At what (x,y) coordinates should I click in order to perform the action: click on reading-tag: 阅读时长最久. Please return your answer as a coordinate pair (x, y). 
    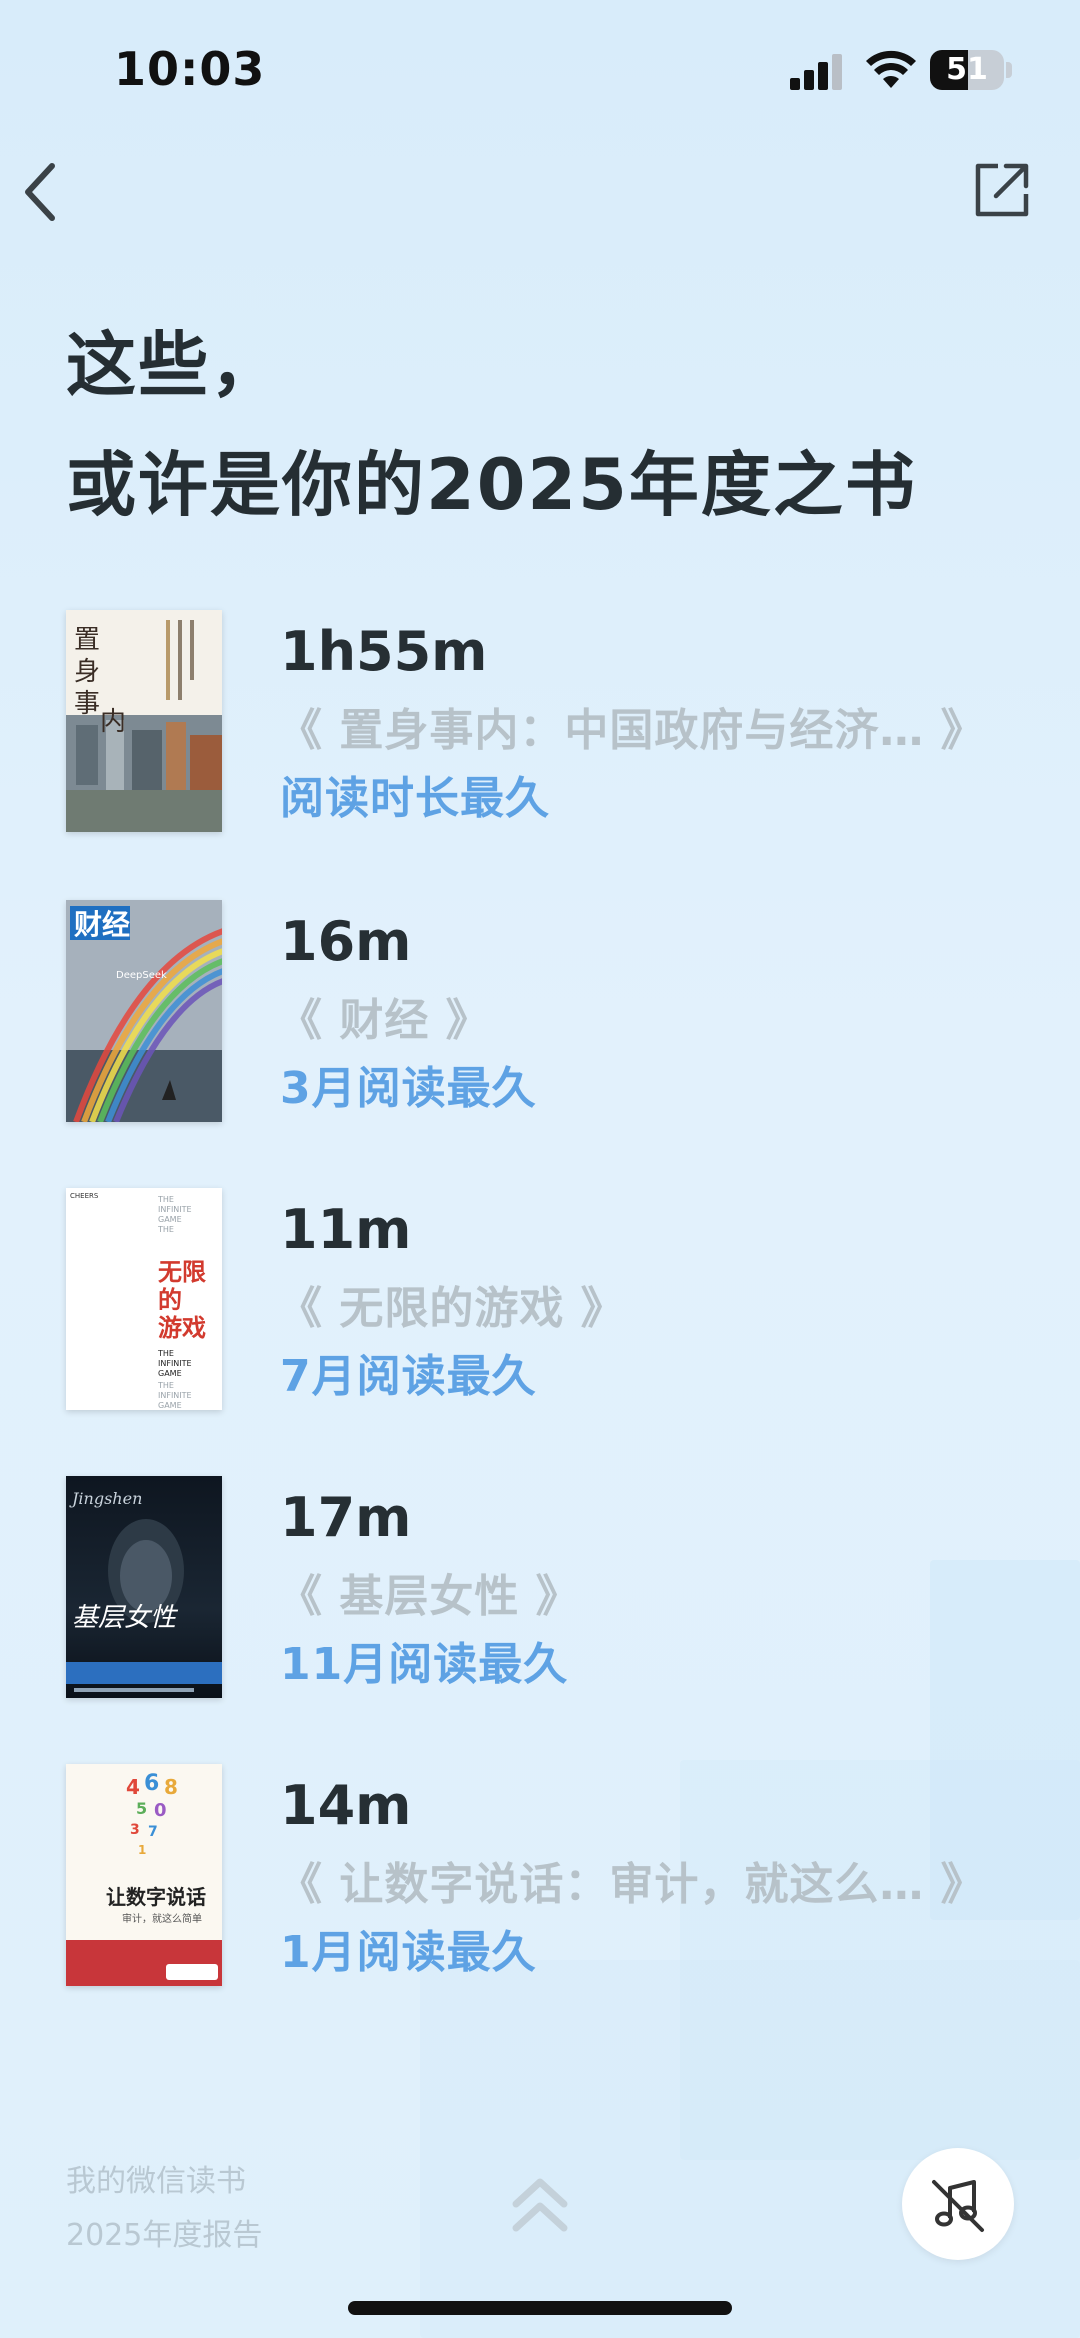
    Looking at the image, I should click on (415, 798).